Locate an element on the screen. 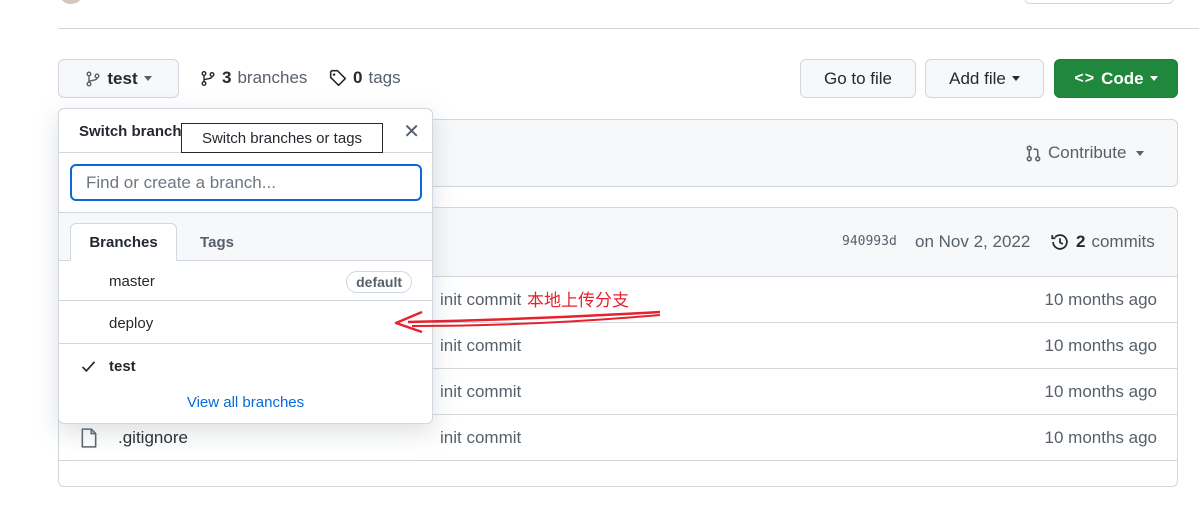 The image size is (1199, 506). tags-count: 0 is located at coordinates (358, 77).